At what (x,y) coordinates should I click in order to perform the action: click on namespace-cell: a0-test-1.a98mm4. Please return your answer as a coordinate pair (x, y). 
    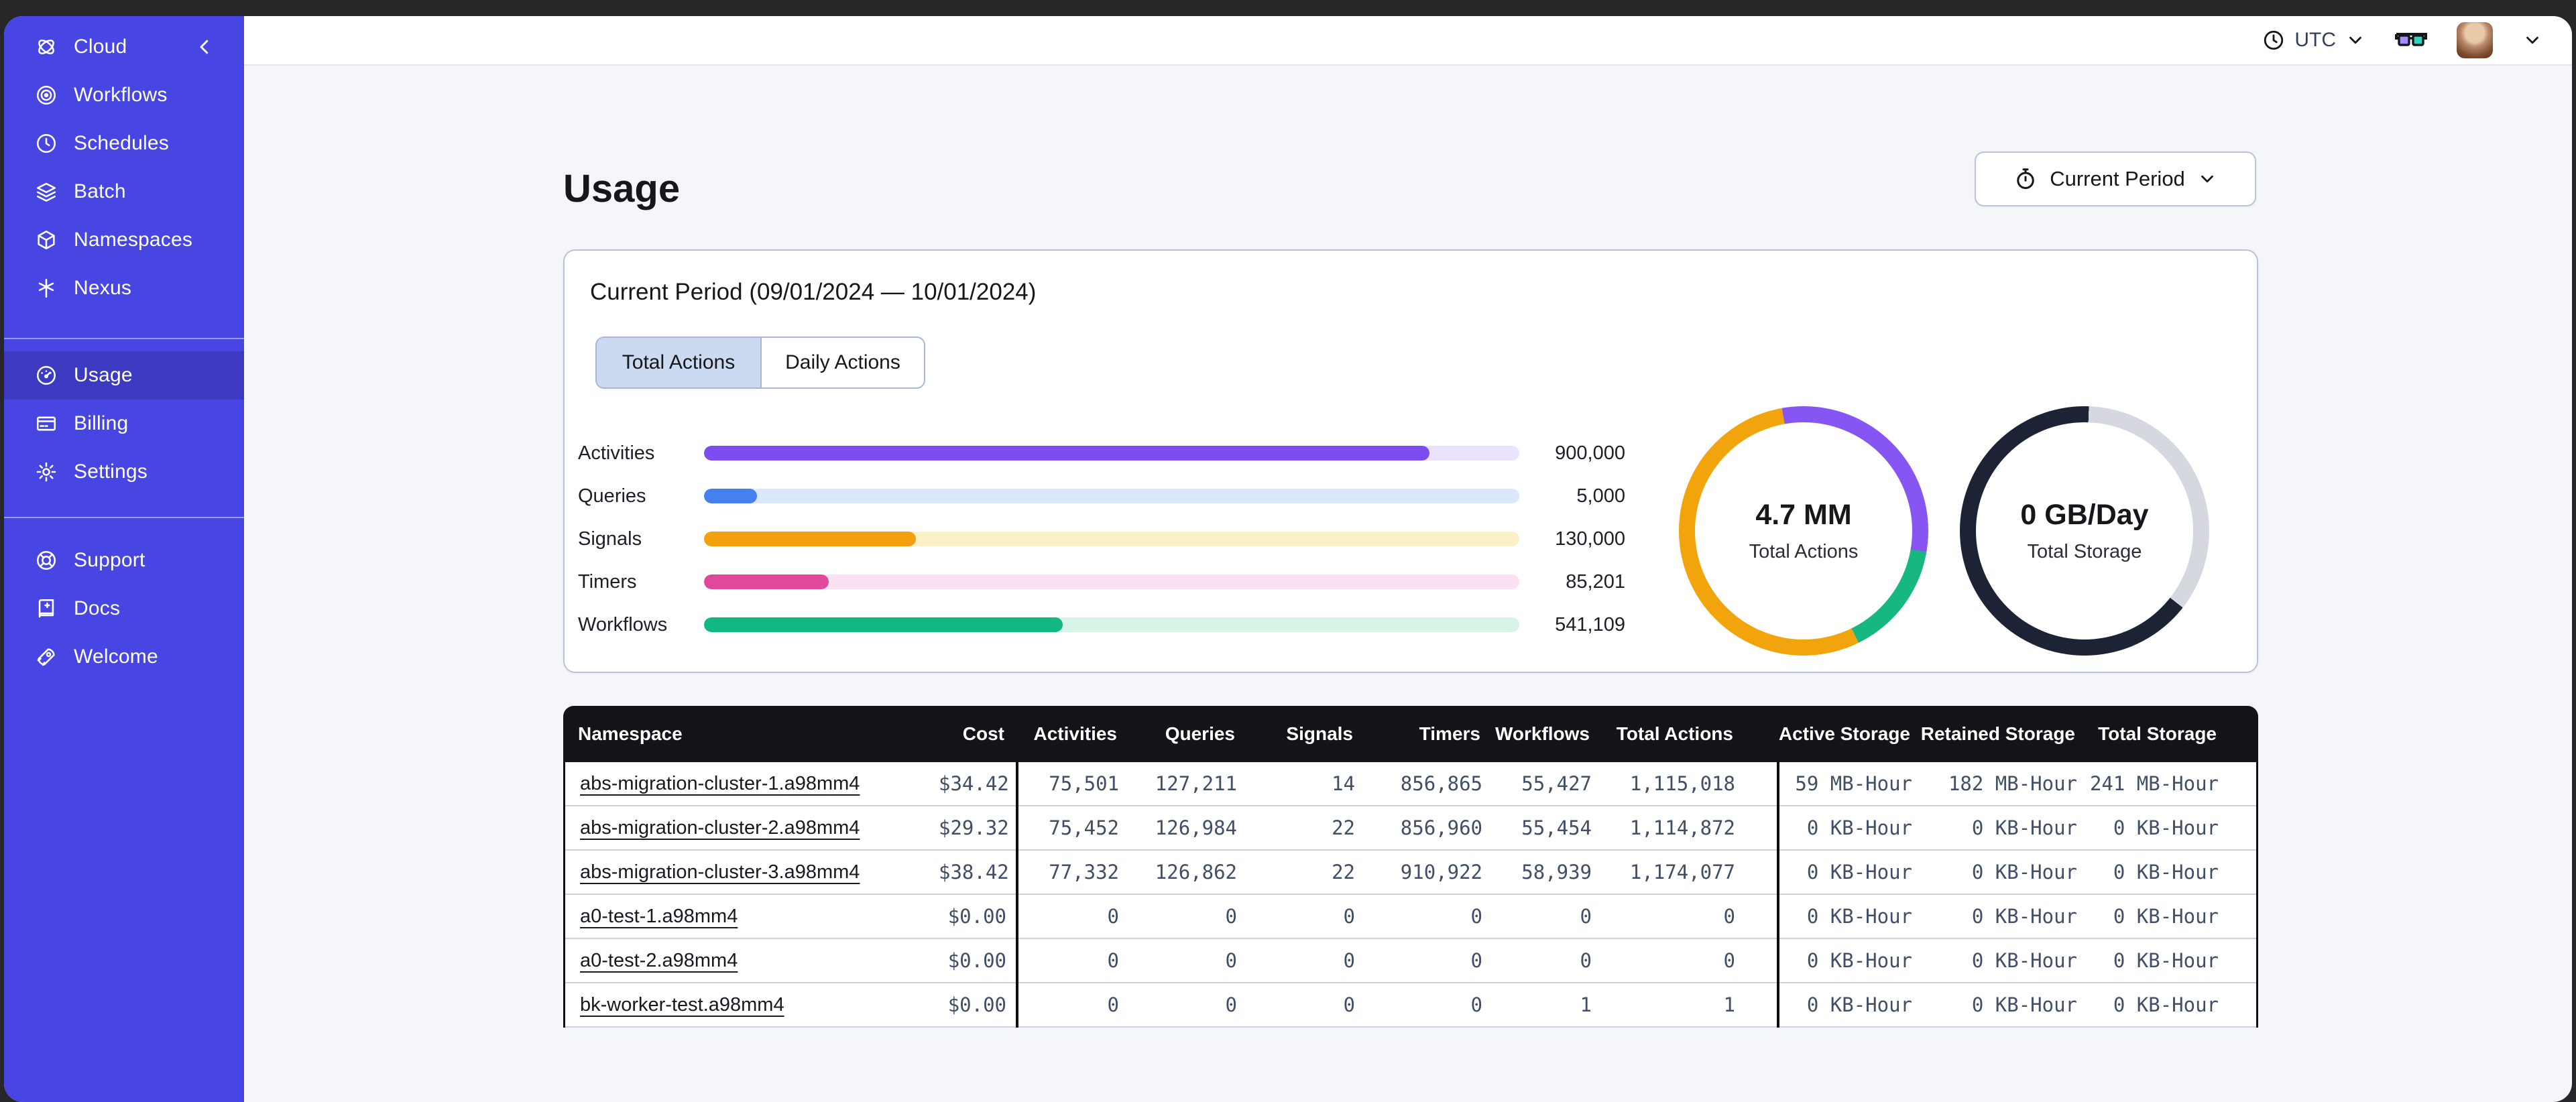
    Looking at the image, I should click on (752, 917).